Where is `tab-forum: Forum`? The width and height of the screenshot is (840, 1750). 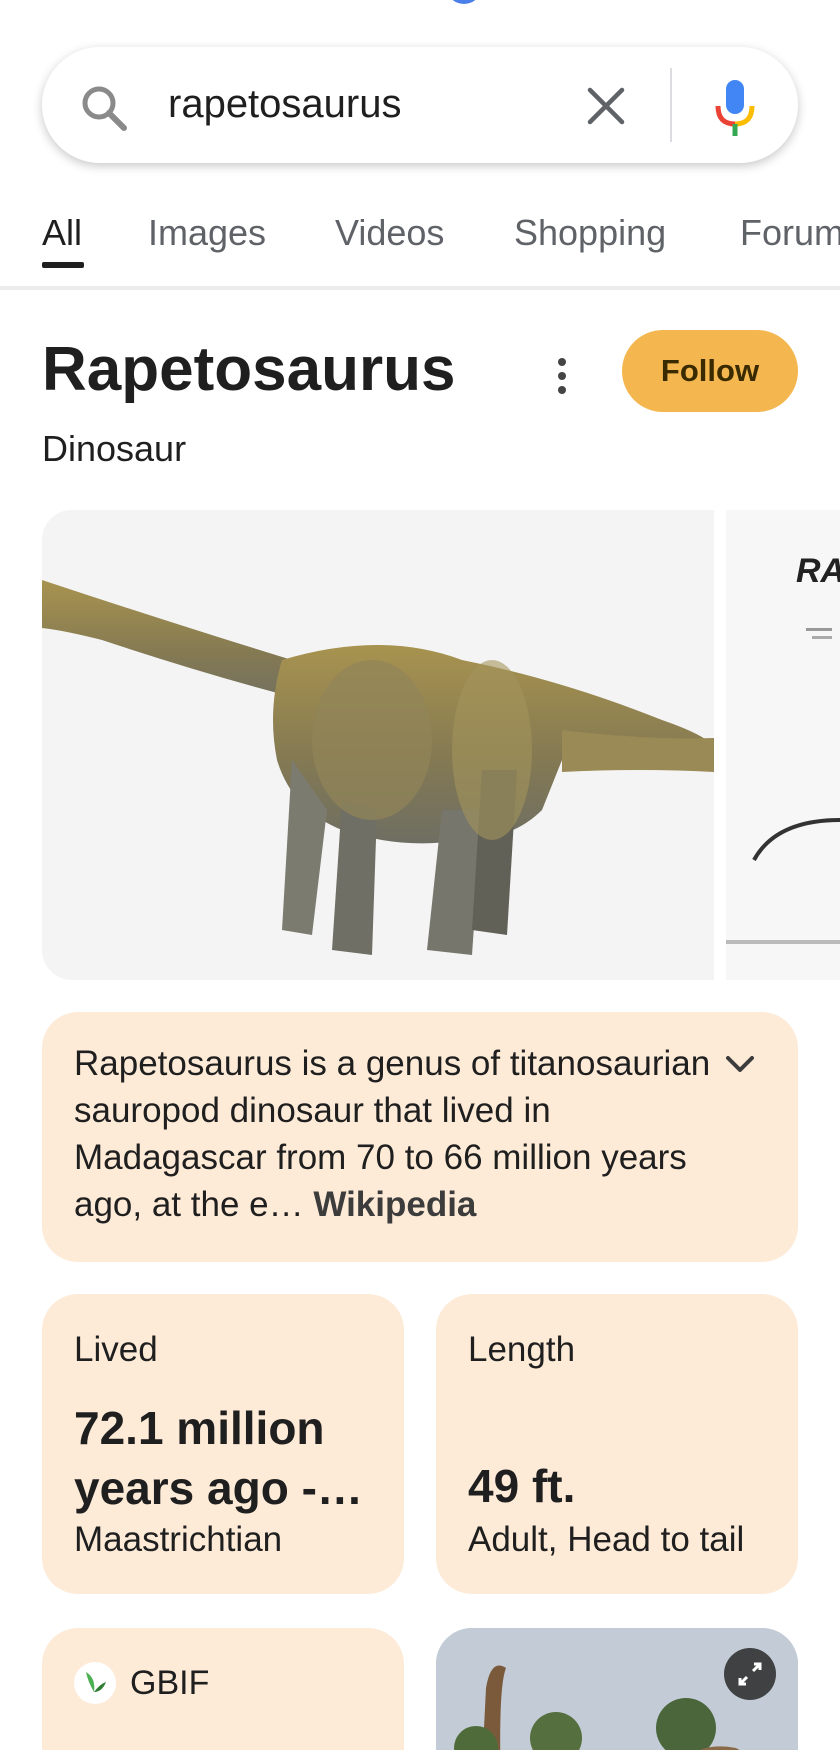 tab-forum: Forum is located at coordinates (790, 233).